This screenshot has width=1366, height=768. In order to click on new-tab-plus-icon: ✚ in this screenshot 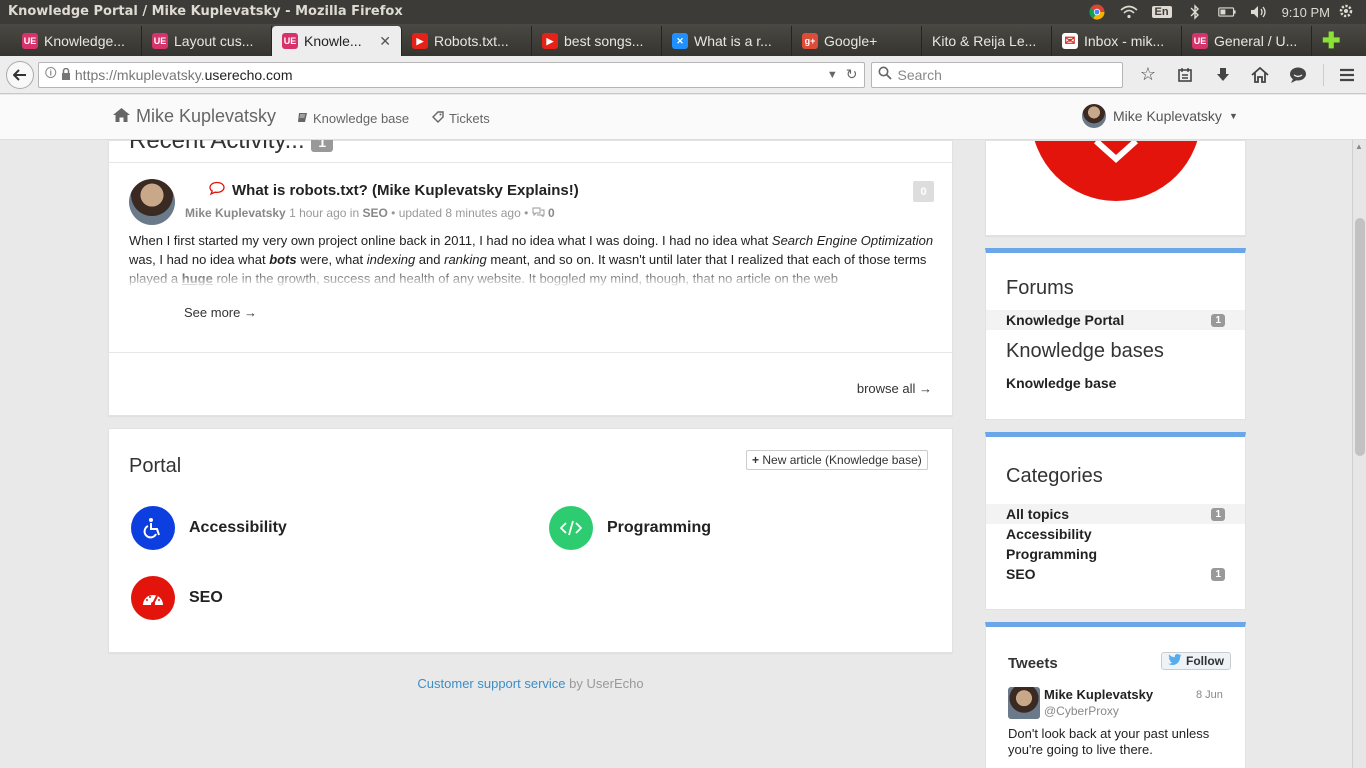, I will do `click(1331, 41)`.